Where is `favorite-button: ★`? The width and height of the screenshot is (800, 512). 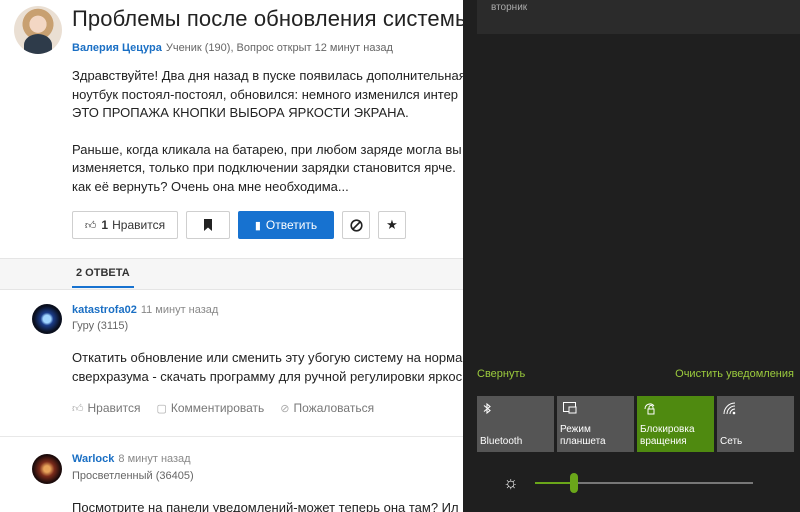 favorite-button: ★ is located at coordinates (392, 225).